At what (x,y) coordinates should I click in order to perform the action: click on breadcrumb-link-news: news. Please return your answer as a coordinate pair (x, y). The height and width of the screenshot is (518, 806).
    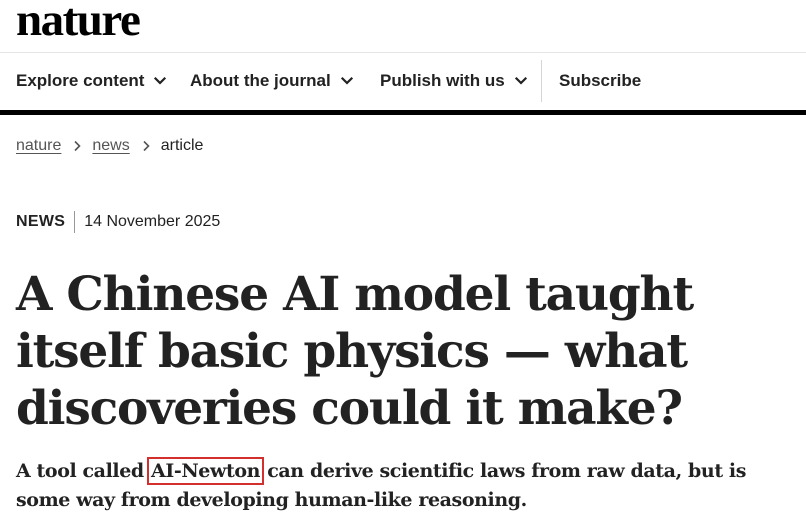
    Looking at the image, I should click on (110, 146).